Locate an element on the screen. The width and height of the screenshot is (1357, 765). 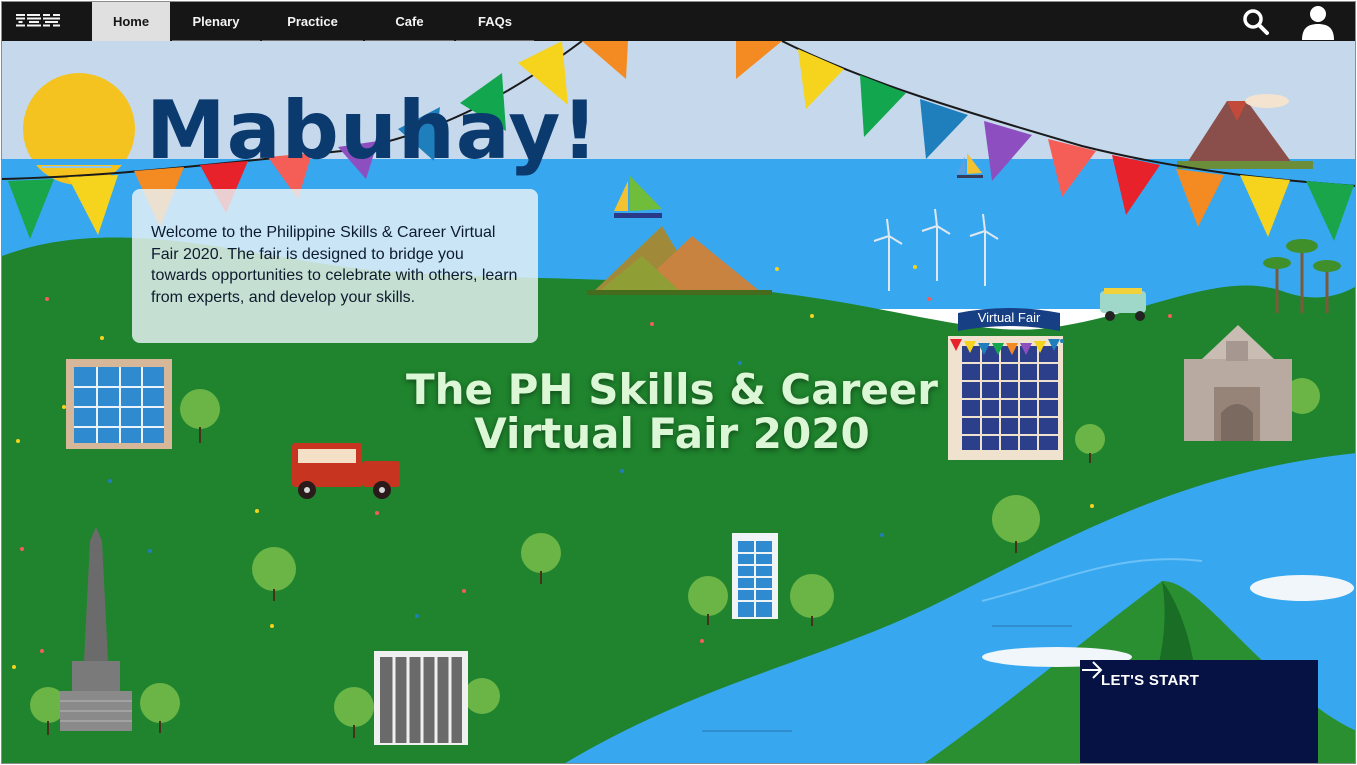
hero-title: Mabuhay! is located at coordinates (372, 130).